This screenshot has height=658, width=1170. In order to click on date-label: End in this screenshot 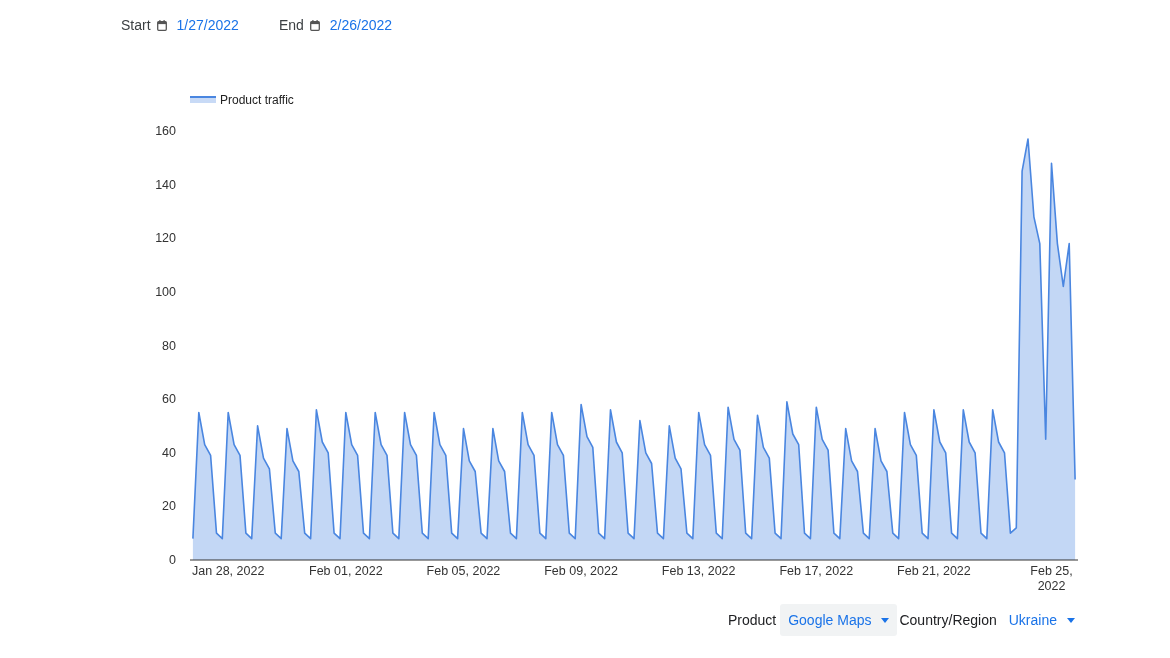, I will do `click(291, 25)`.